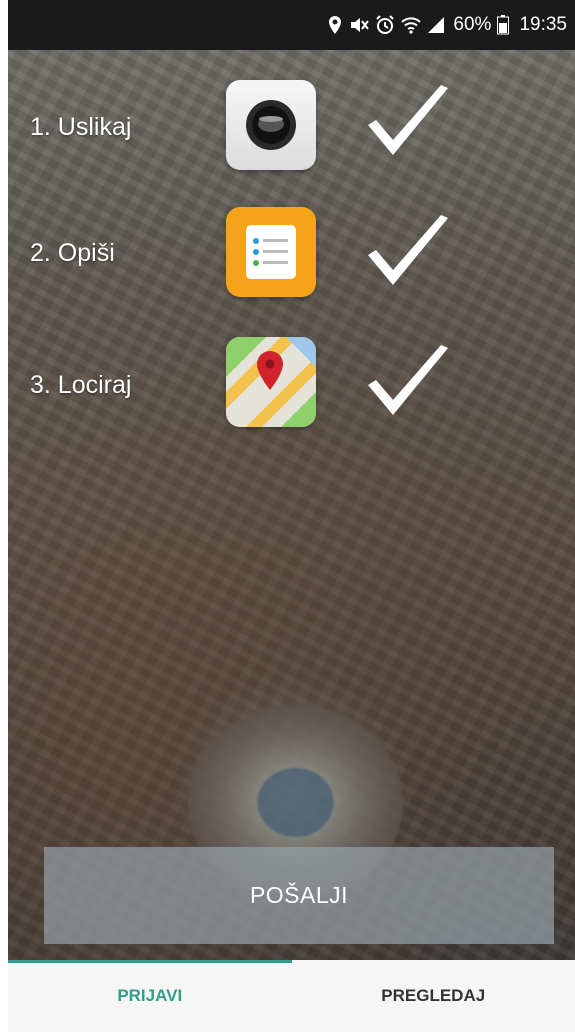  What do you see at coordinates (271, 252) in the screenshot?
I see `notes-icon` at bounding box center [271, 252].